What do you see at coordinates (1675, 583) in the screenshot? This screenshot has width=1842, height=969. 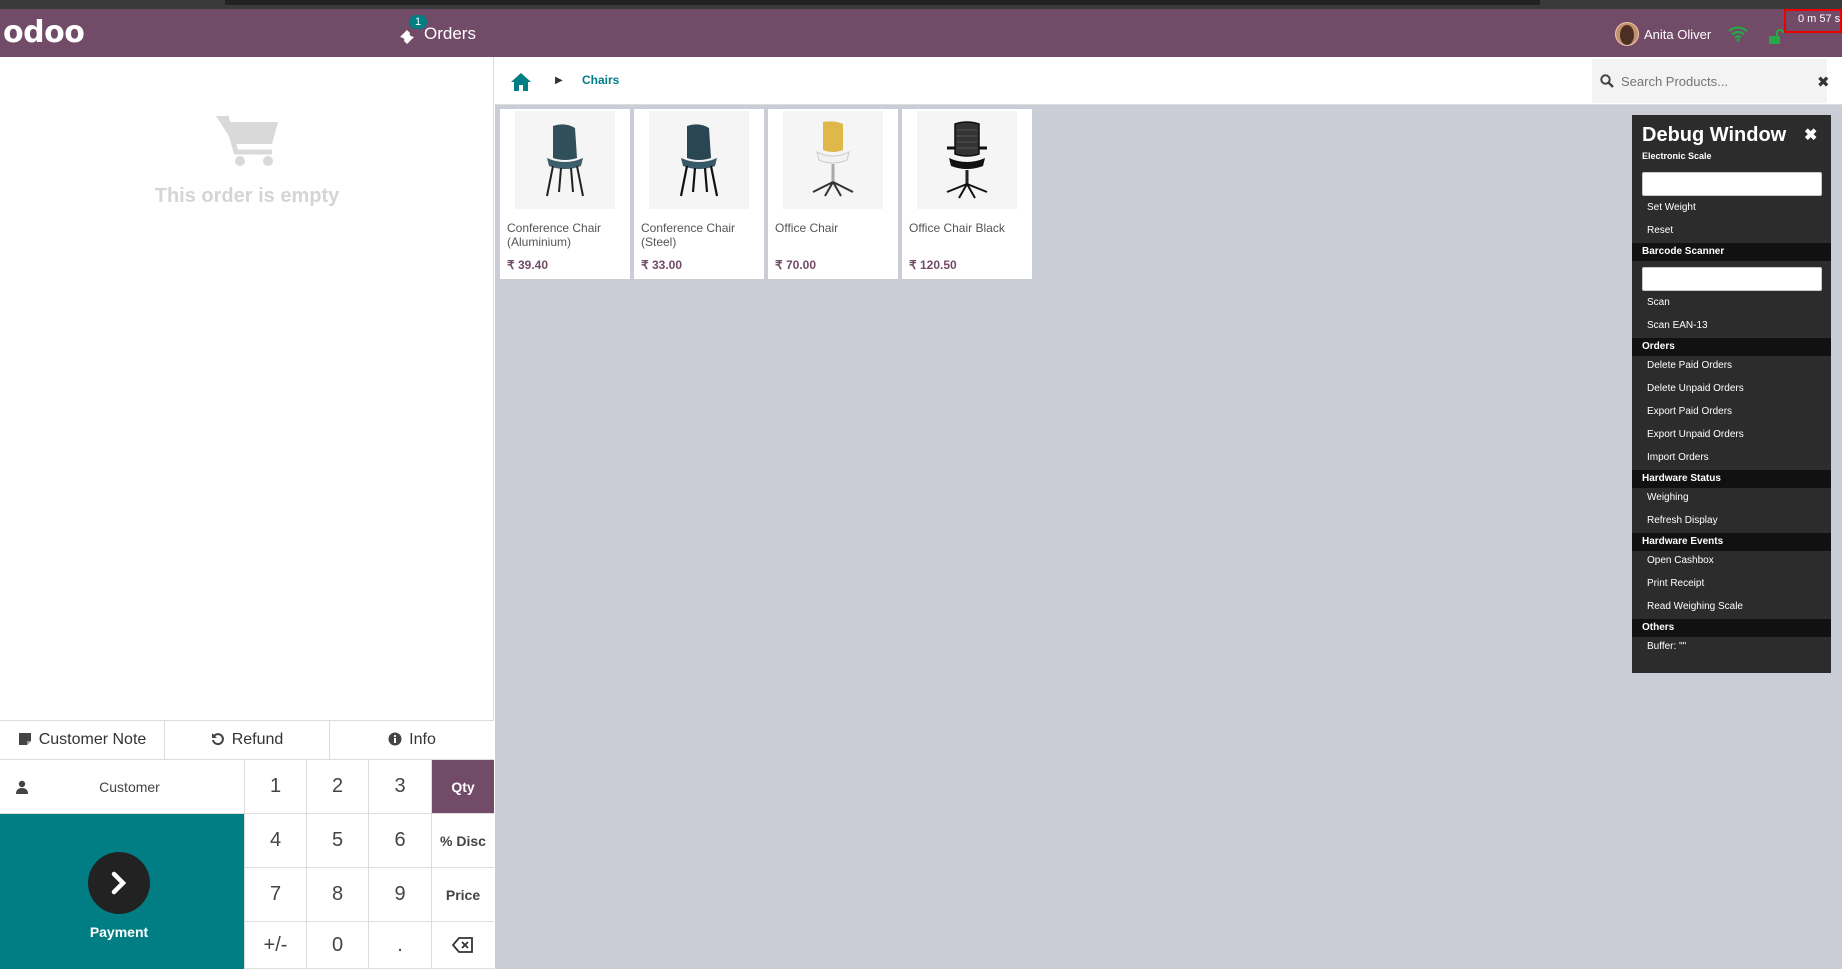 I see `print-receipt-button: Print Receipt` at bounding box center [1675, 583].